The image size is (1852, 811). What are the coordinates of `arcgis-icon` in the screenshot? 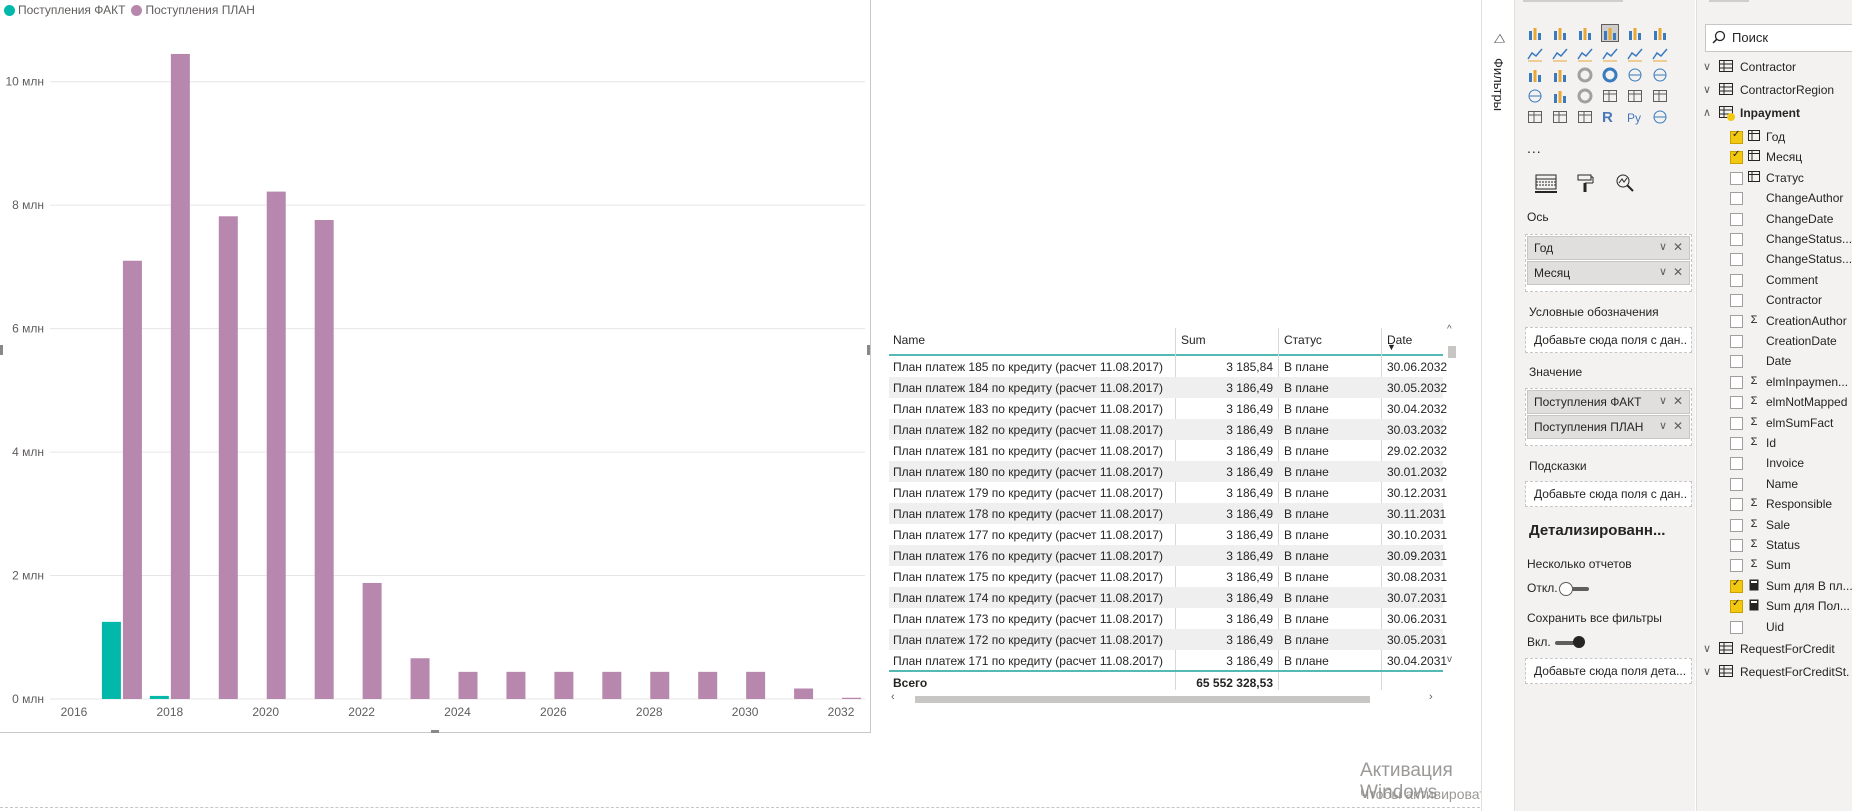 It's located at (1660, 117).